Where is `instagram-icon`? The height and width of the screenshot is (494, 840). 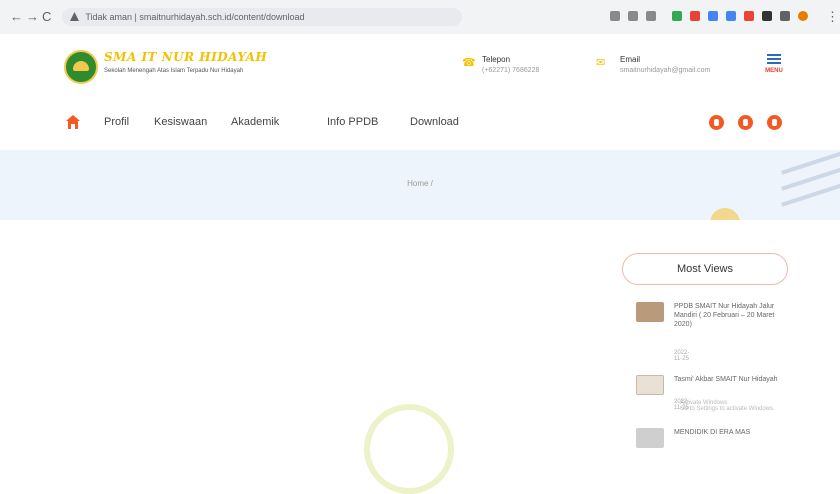 instagram-icon is located at coordinates (774, 122).